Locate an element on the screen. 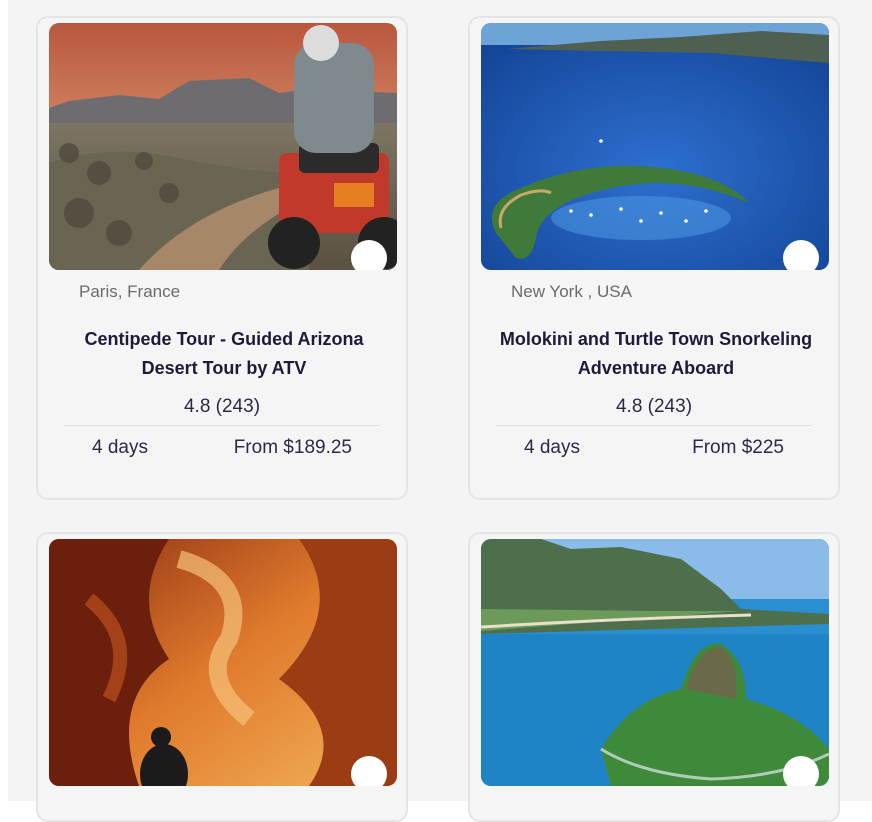  tour-location: Paris, France is located at coordinates (130, 291).